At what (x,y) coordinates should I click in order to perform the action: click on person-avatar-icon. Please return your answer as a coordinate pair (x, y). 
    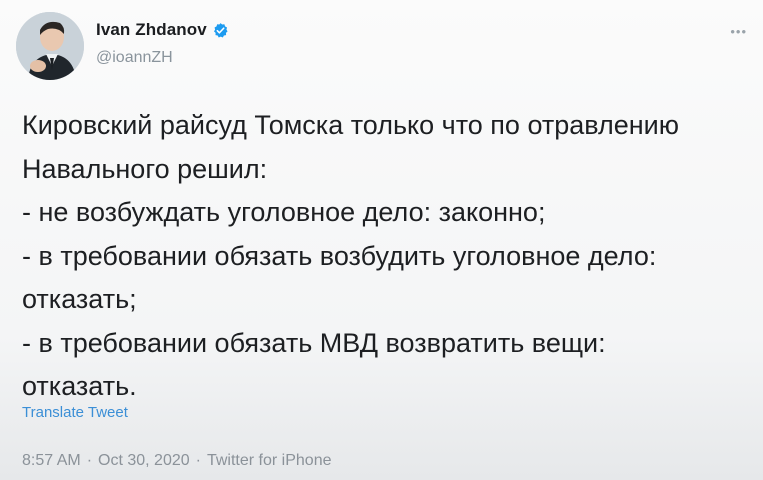
    Looking at the image, I should click on (50, 46).